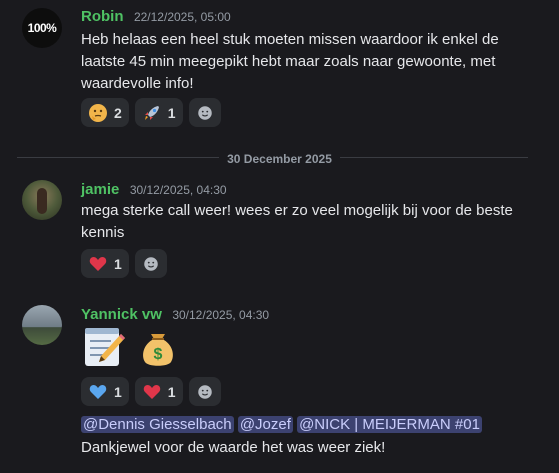 This screenshot has height=473, width=559. I want to click on reaction-rocket: 1, so click(158, 112).